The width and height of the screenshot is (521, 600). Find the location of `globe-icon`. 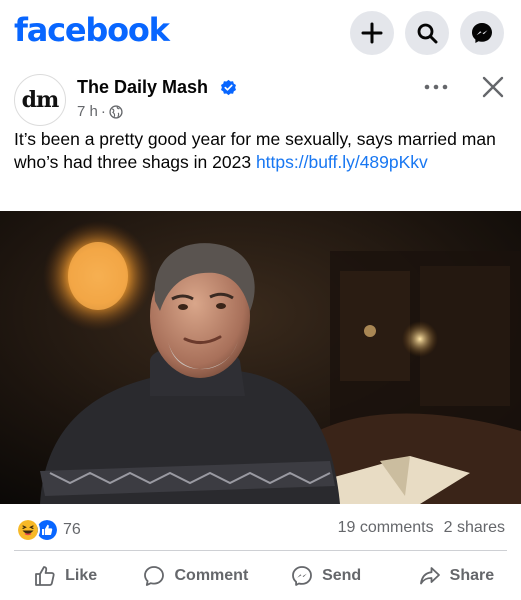

globe-icon is located at coordinates (116, 111).